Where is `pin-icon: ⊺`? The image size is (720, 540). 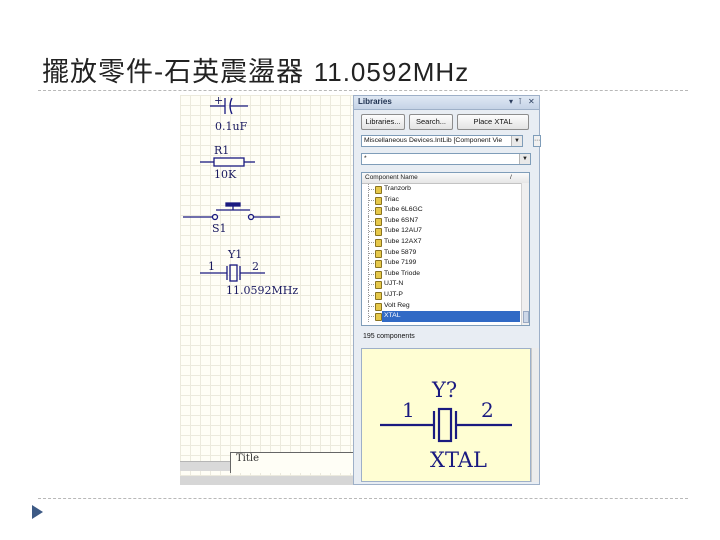 pin-icon: ⊺ is located at coordinates (520, 102).